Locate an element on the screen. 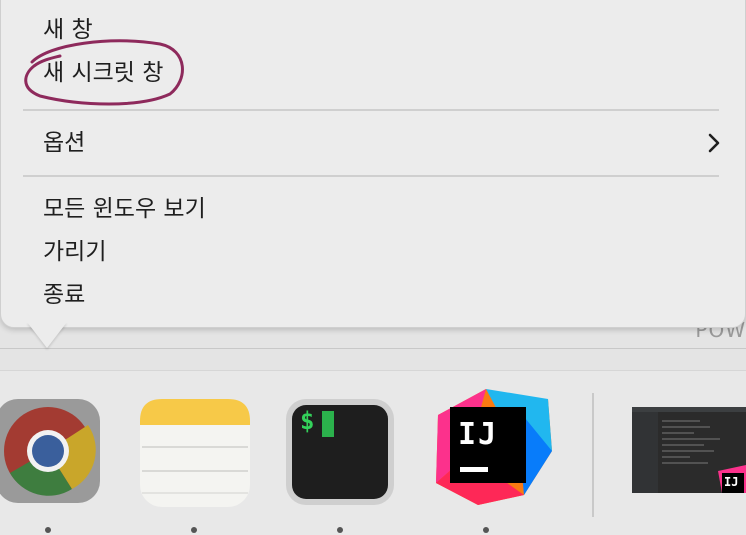 The height and width of the screenshot is (535, 746). terminal-prompt: $ is located at coordinates (307, 421).